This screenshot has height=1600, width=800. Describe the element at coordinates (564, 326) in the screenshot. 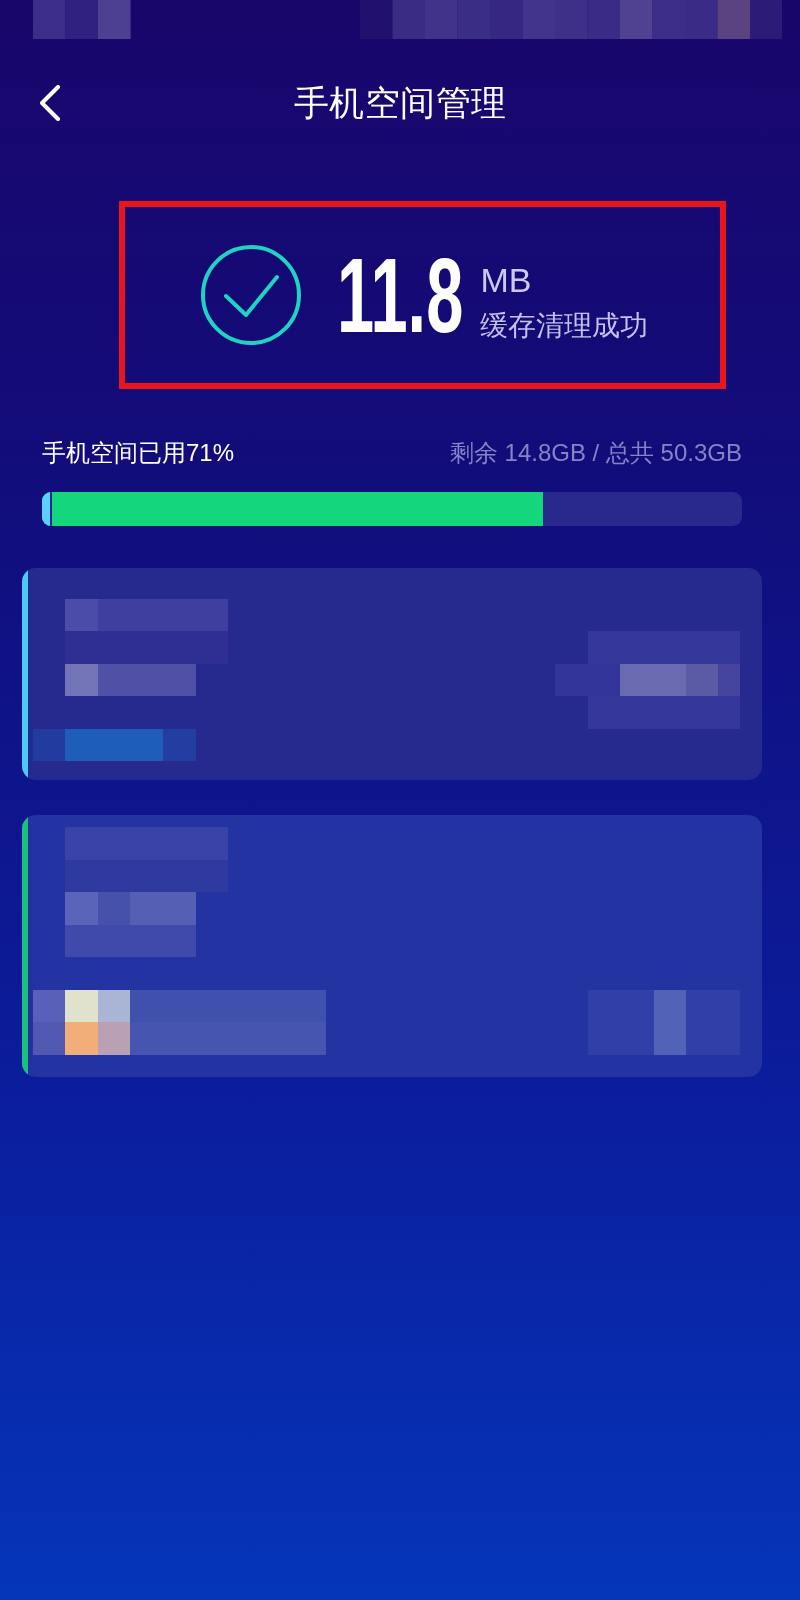

I see `cleanup-message: 缓存清理成功` at that location.